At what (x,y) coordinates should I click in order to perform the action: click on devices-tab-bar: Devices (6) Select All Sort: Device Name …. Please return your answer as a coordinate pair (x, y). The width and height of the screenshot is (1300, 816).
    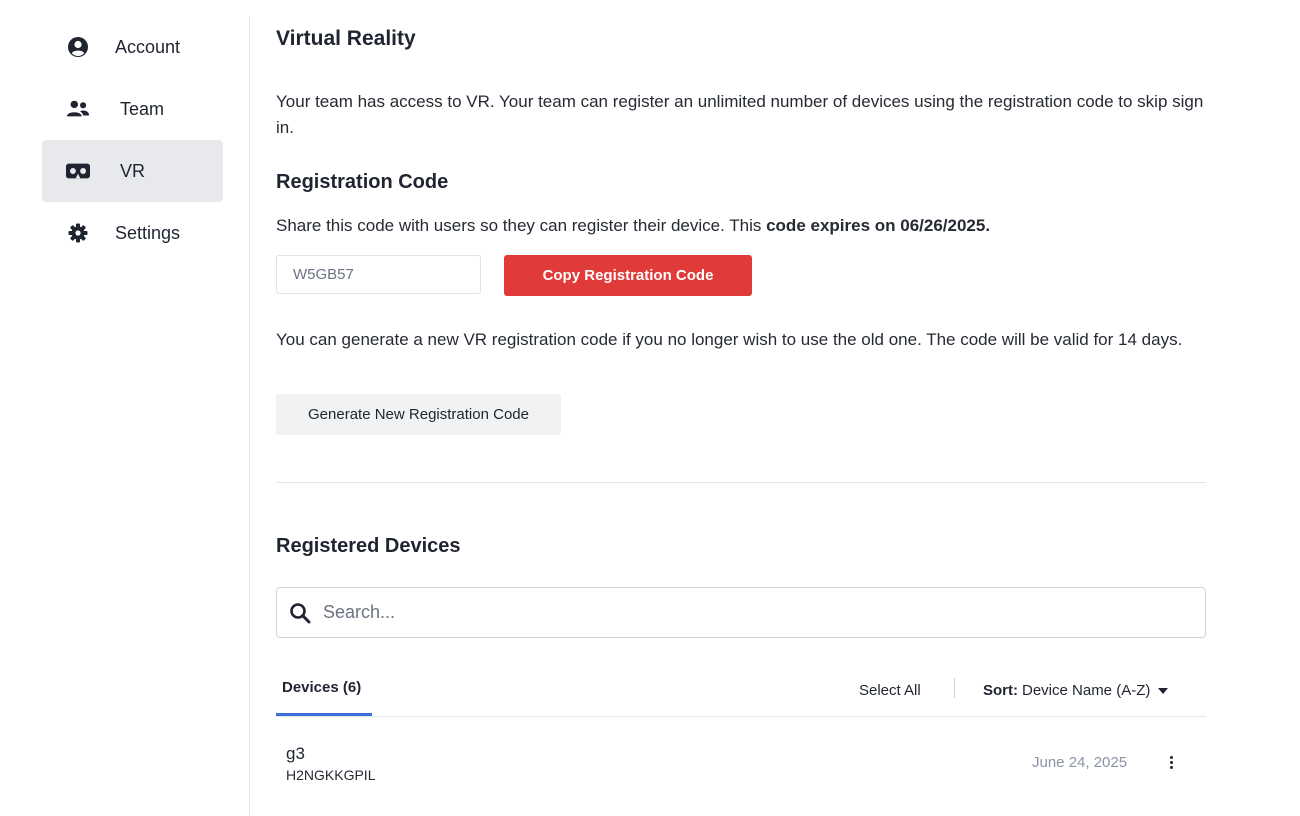
    Looking at the image, I should click on (741, 690).